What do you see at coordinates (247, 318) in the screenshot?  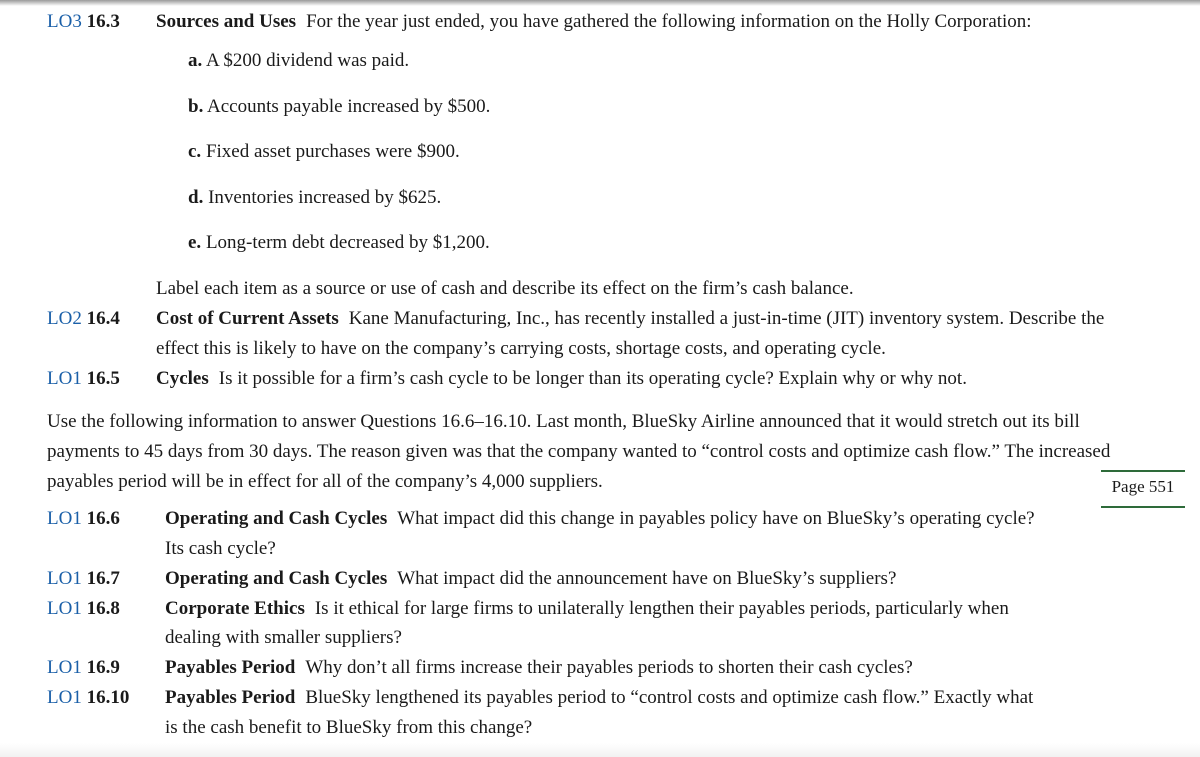 I see `problem-title: Cost of Current Assets` at bounding box center [247, 318].